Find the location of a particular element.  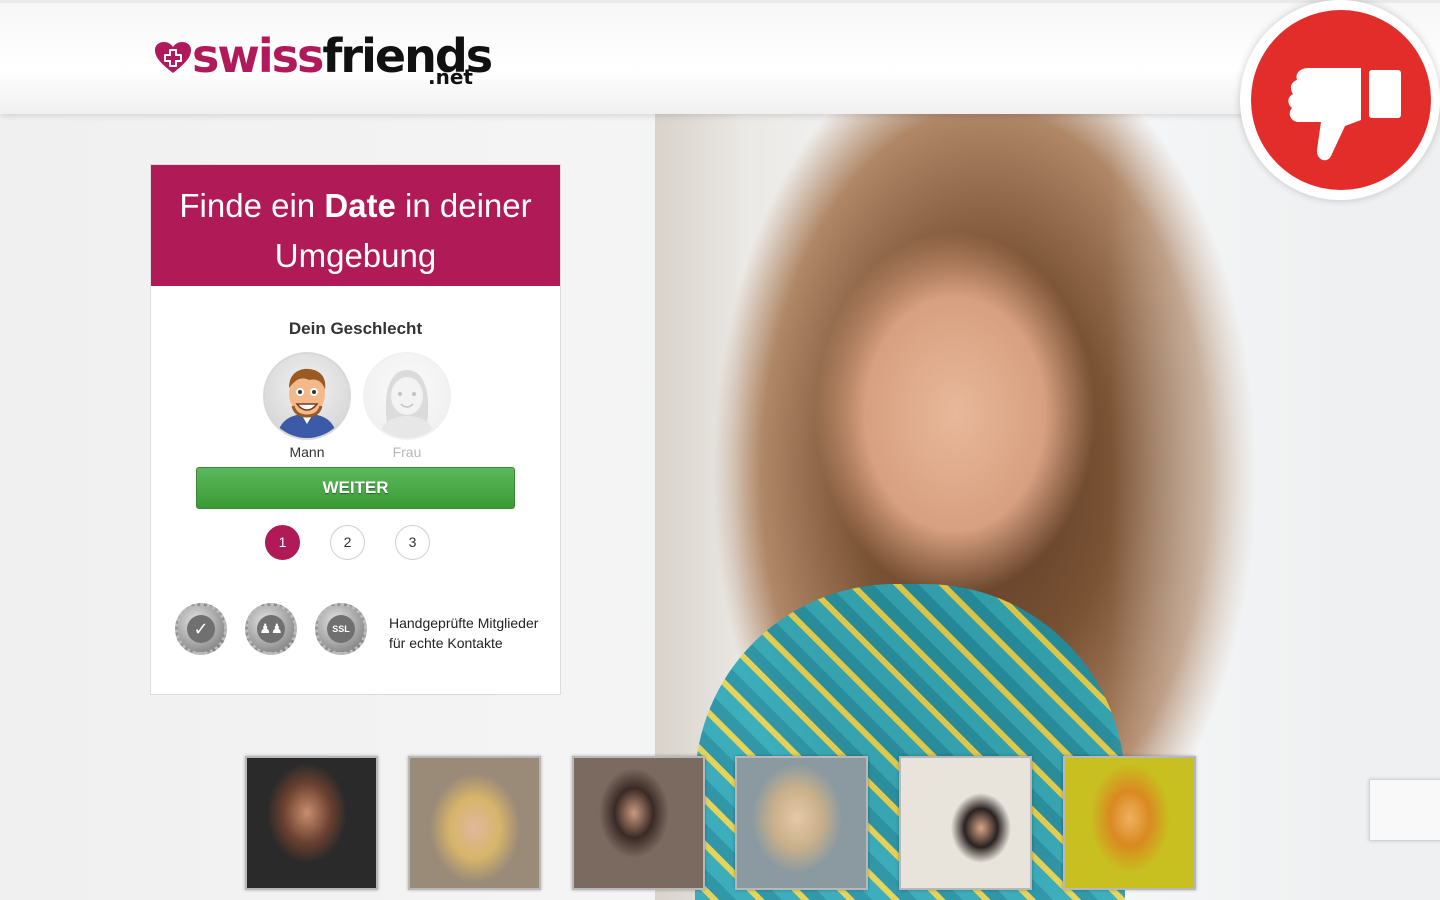

headline-part-1: Finde ein is located at coordinates (252, 205).